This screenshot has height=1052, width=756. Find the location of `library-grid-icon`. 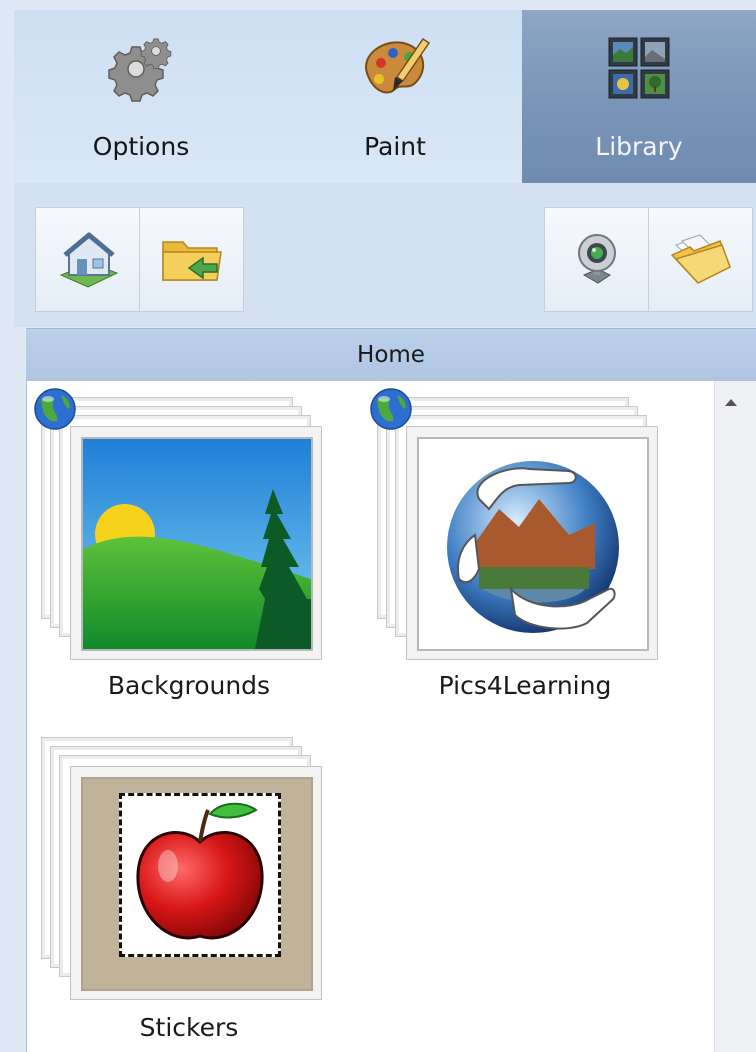

library-grid-icon is located at coordinates (639, 68).